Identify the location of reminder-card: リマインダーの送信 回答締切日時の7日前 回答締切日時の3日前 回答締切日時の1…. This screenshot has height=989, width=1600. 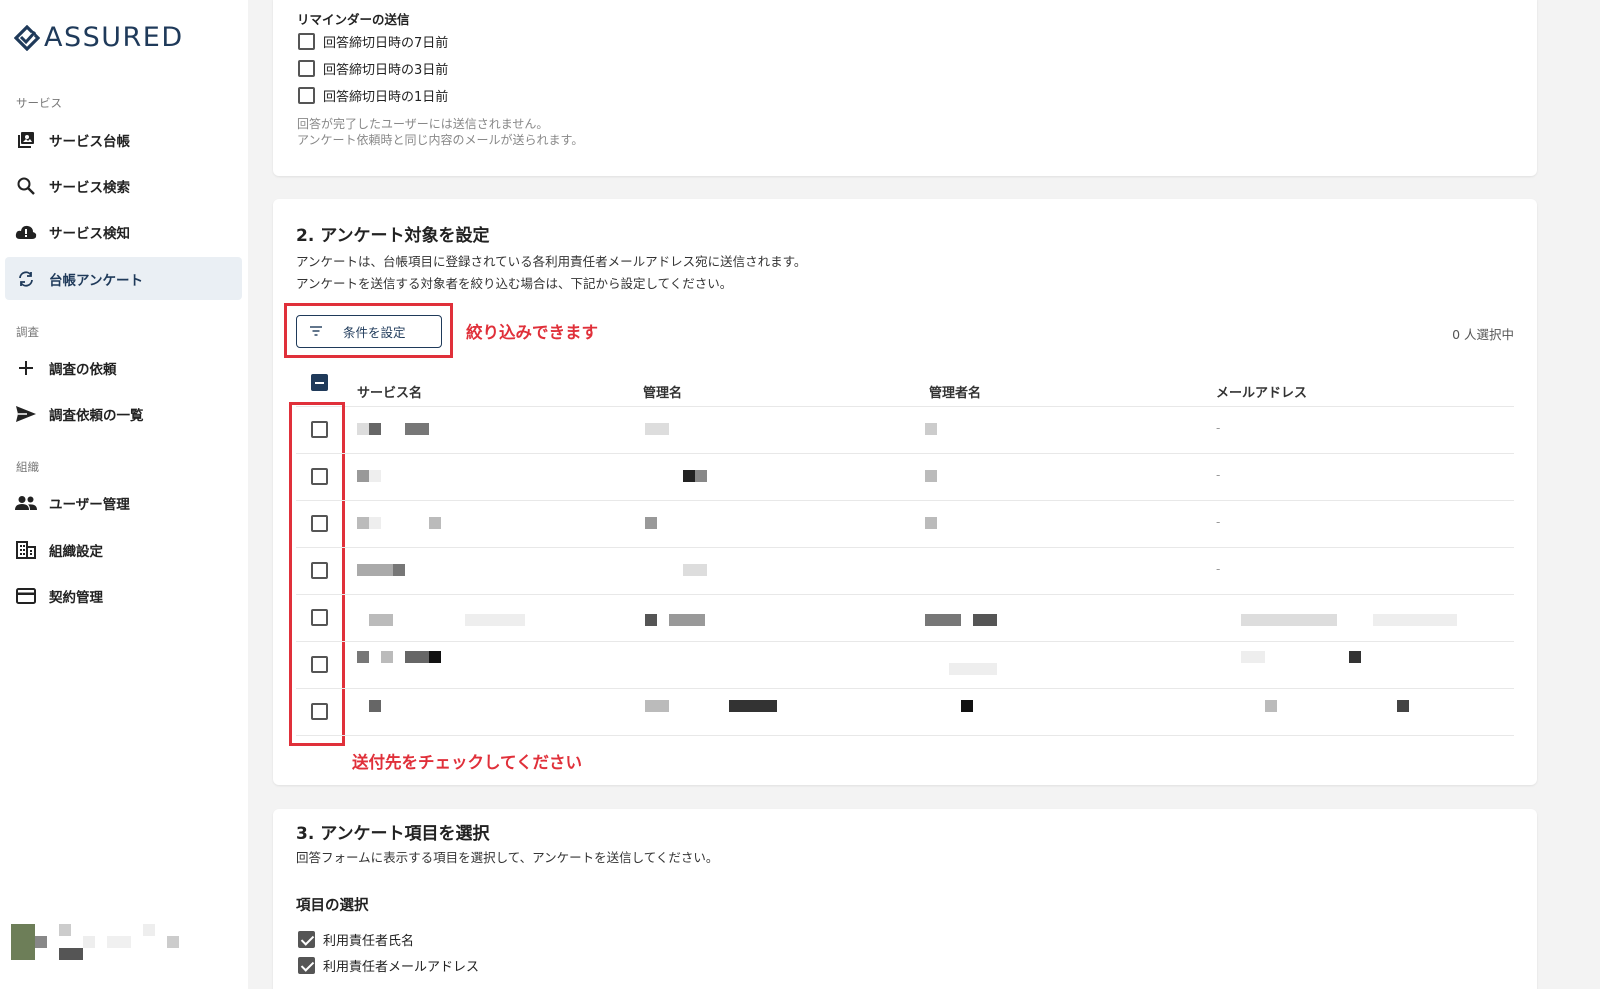
(905, 88).